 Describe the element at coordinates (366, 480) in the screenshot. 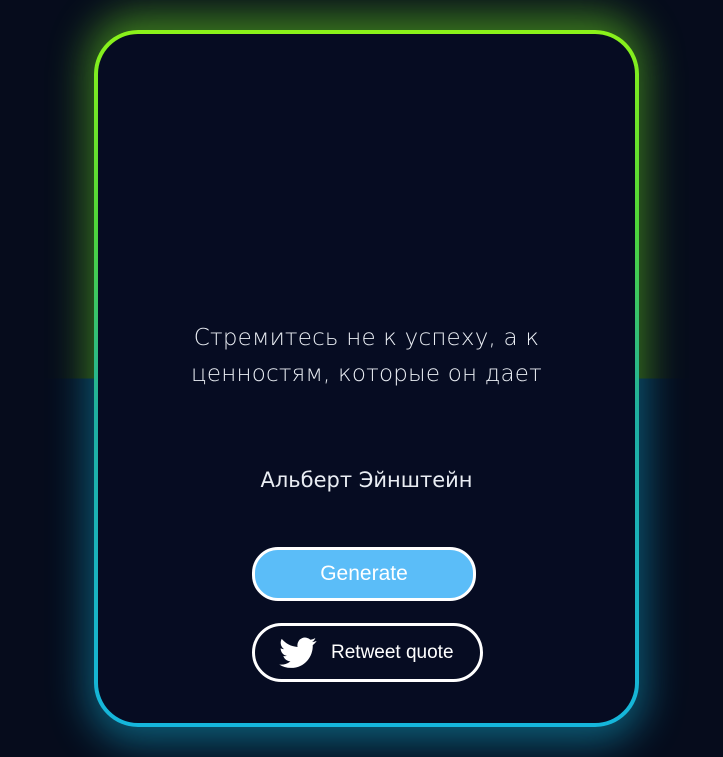

I see `quote-author: Альберт Эйнштейн` at that location.